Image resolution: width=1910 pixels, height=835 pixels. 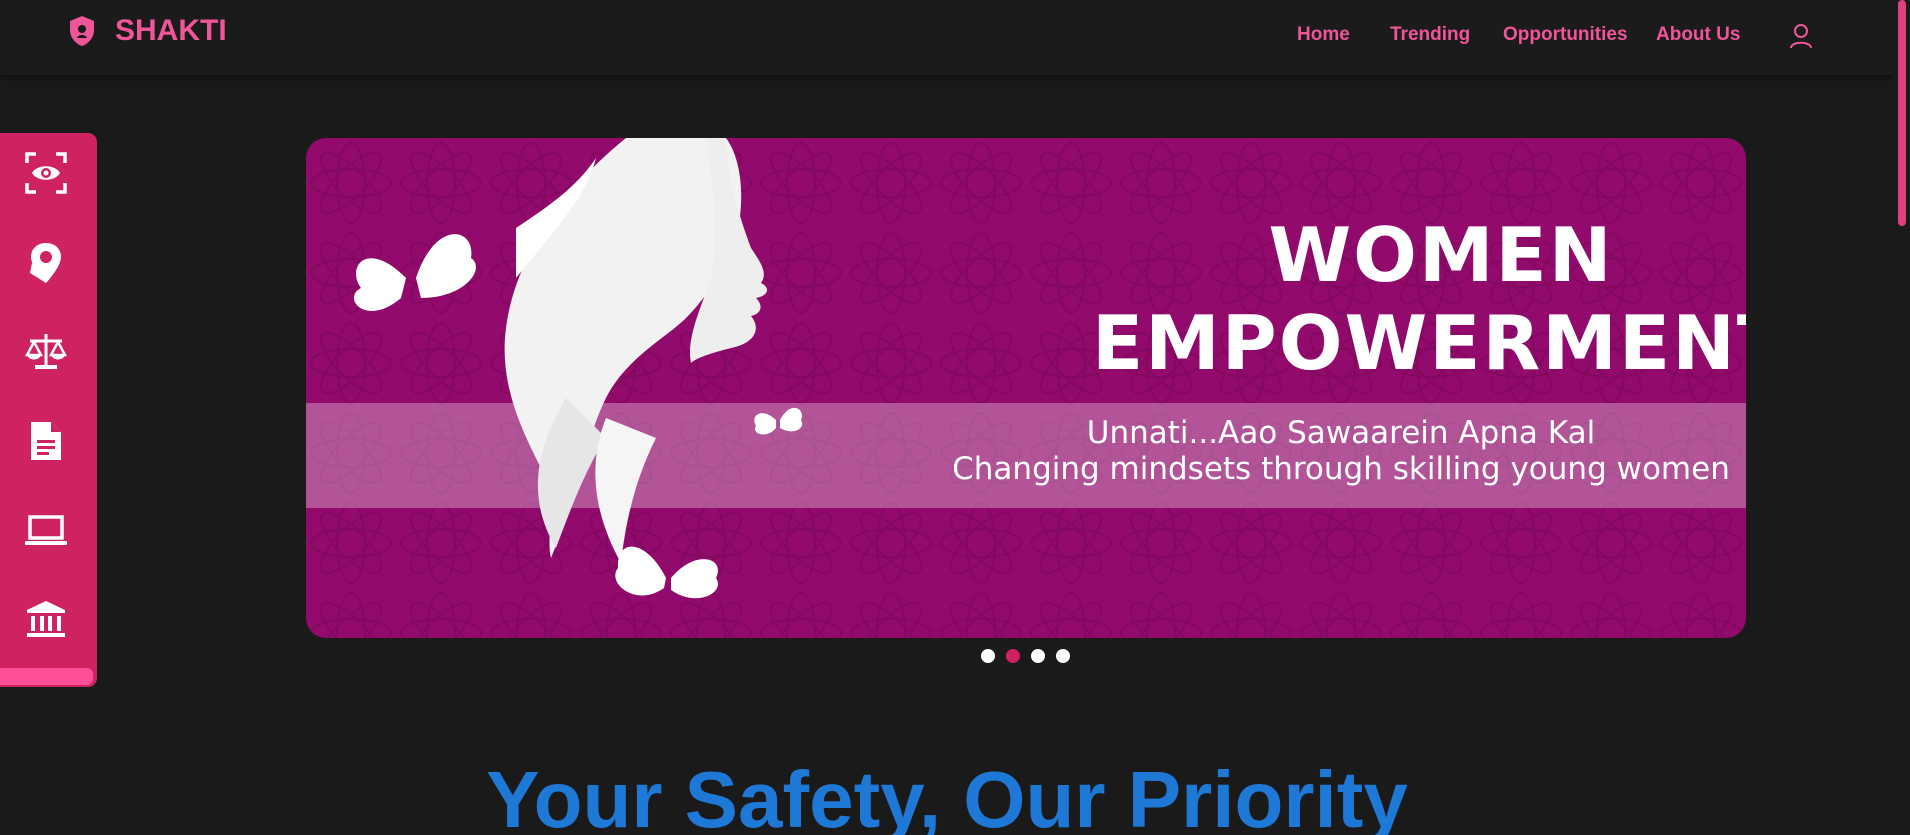 I want to click on shield-icon, so click(x=82, y=31).